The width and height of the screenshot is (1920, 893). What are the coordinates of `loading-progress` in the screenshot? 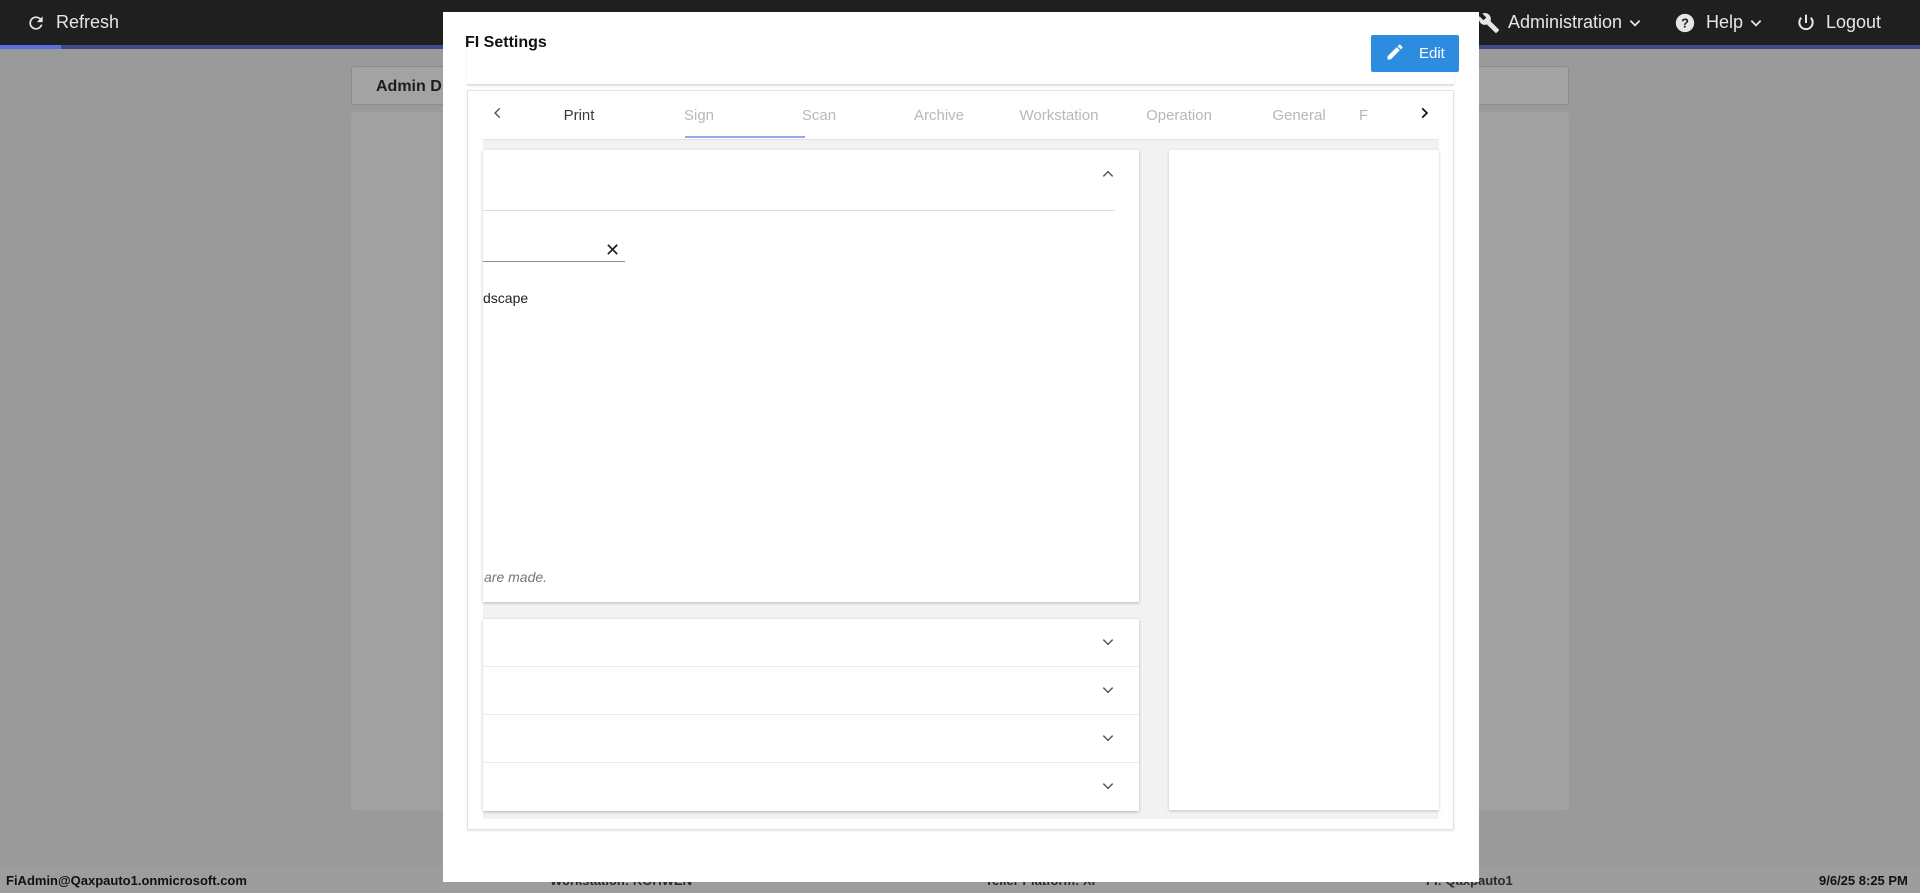 It's located at (30, 47).